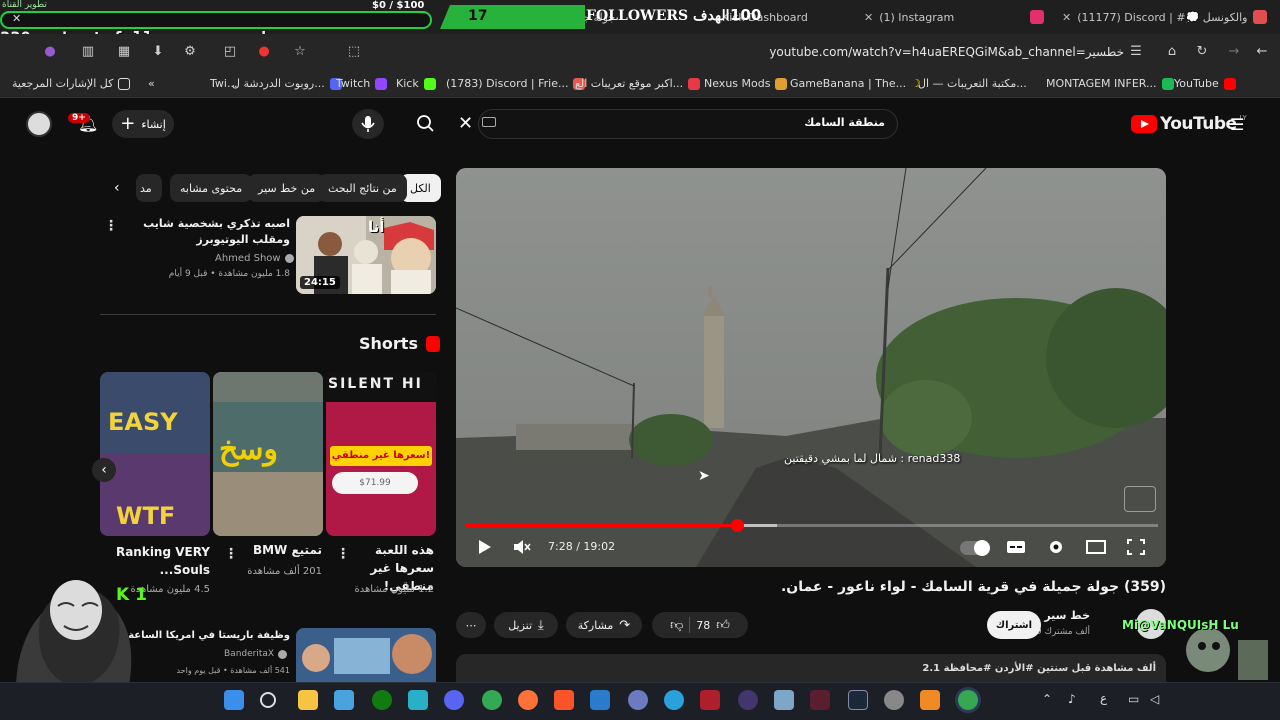 The width and height of the screenshot is (1280, 720). What do you see at coordinates (746, 83) in the screenshot?
I see `bookmark-nexus: Nexus Mods` at bounding box center [746, 83].